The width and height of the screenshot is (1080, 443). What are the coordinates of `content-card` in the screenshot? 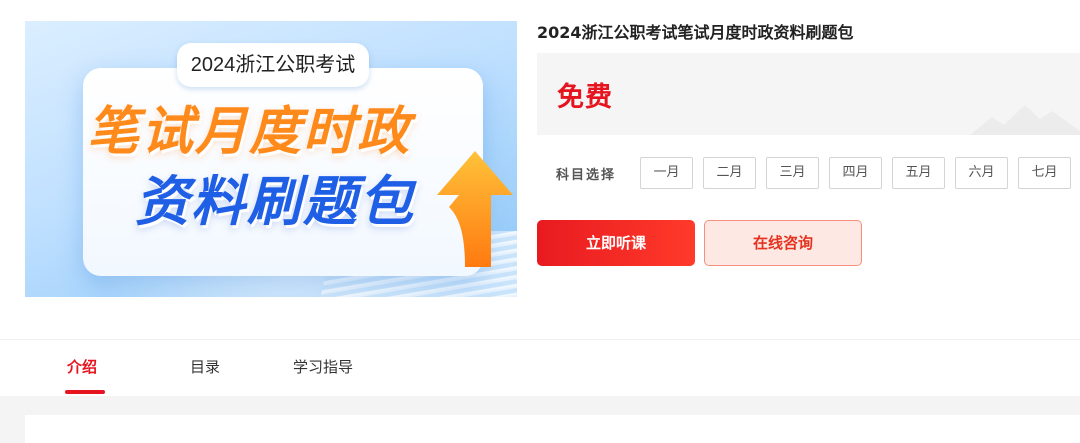 It's located at (552, 429).